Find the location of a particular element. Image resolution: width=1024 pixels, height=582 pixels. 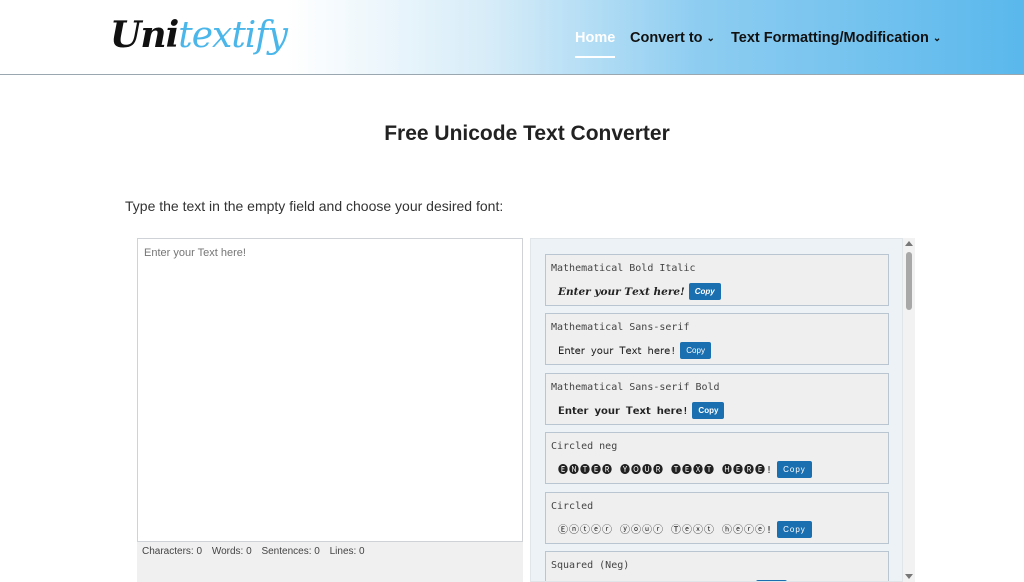

nav-text-formatting: Text Formatting/Modification ⌄ is located at coordinates (836, 38).